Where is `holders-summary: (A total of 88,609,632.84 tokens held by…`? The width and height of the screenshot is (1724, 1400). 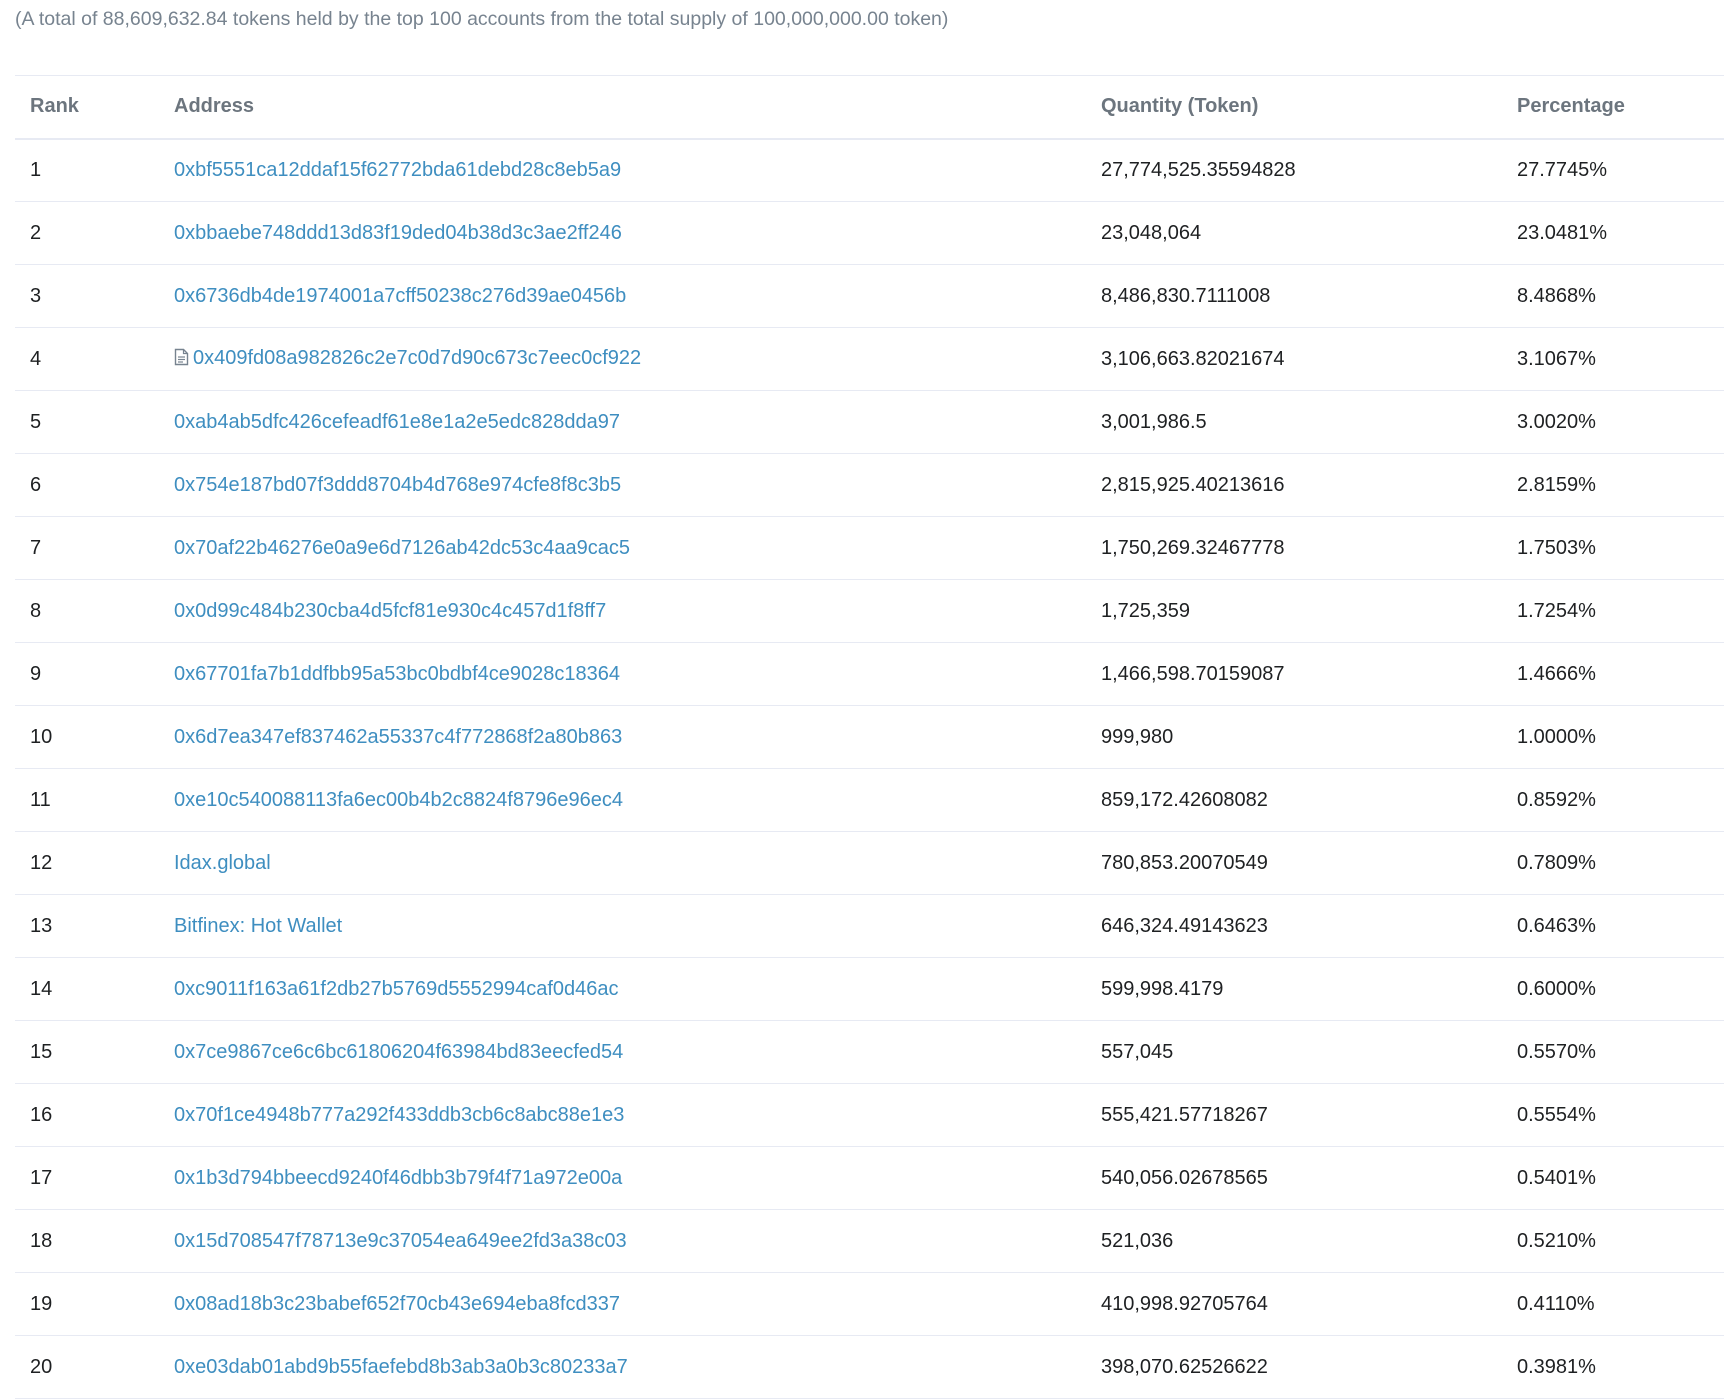 holders-summary: (A total of 88,609,632.84 tokens held by… is located at coordinates (482, 19).